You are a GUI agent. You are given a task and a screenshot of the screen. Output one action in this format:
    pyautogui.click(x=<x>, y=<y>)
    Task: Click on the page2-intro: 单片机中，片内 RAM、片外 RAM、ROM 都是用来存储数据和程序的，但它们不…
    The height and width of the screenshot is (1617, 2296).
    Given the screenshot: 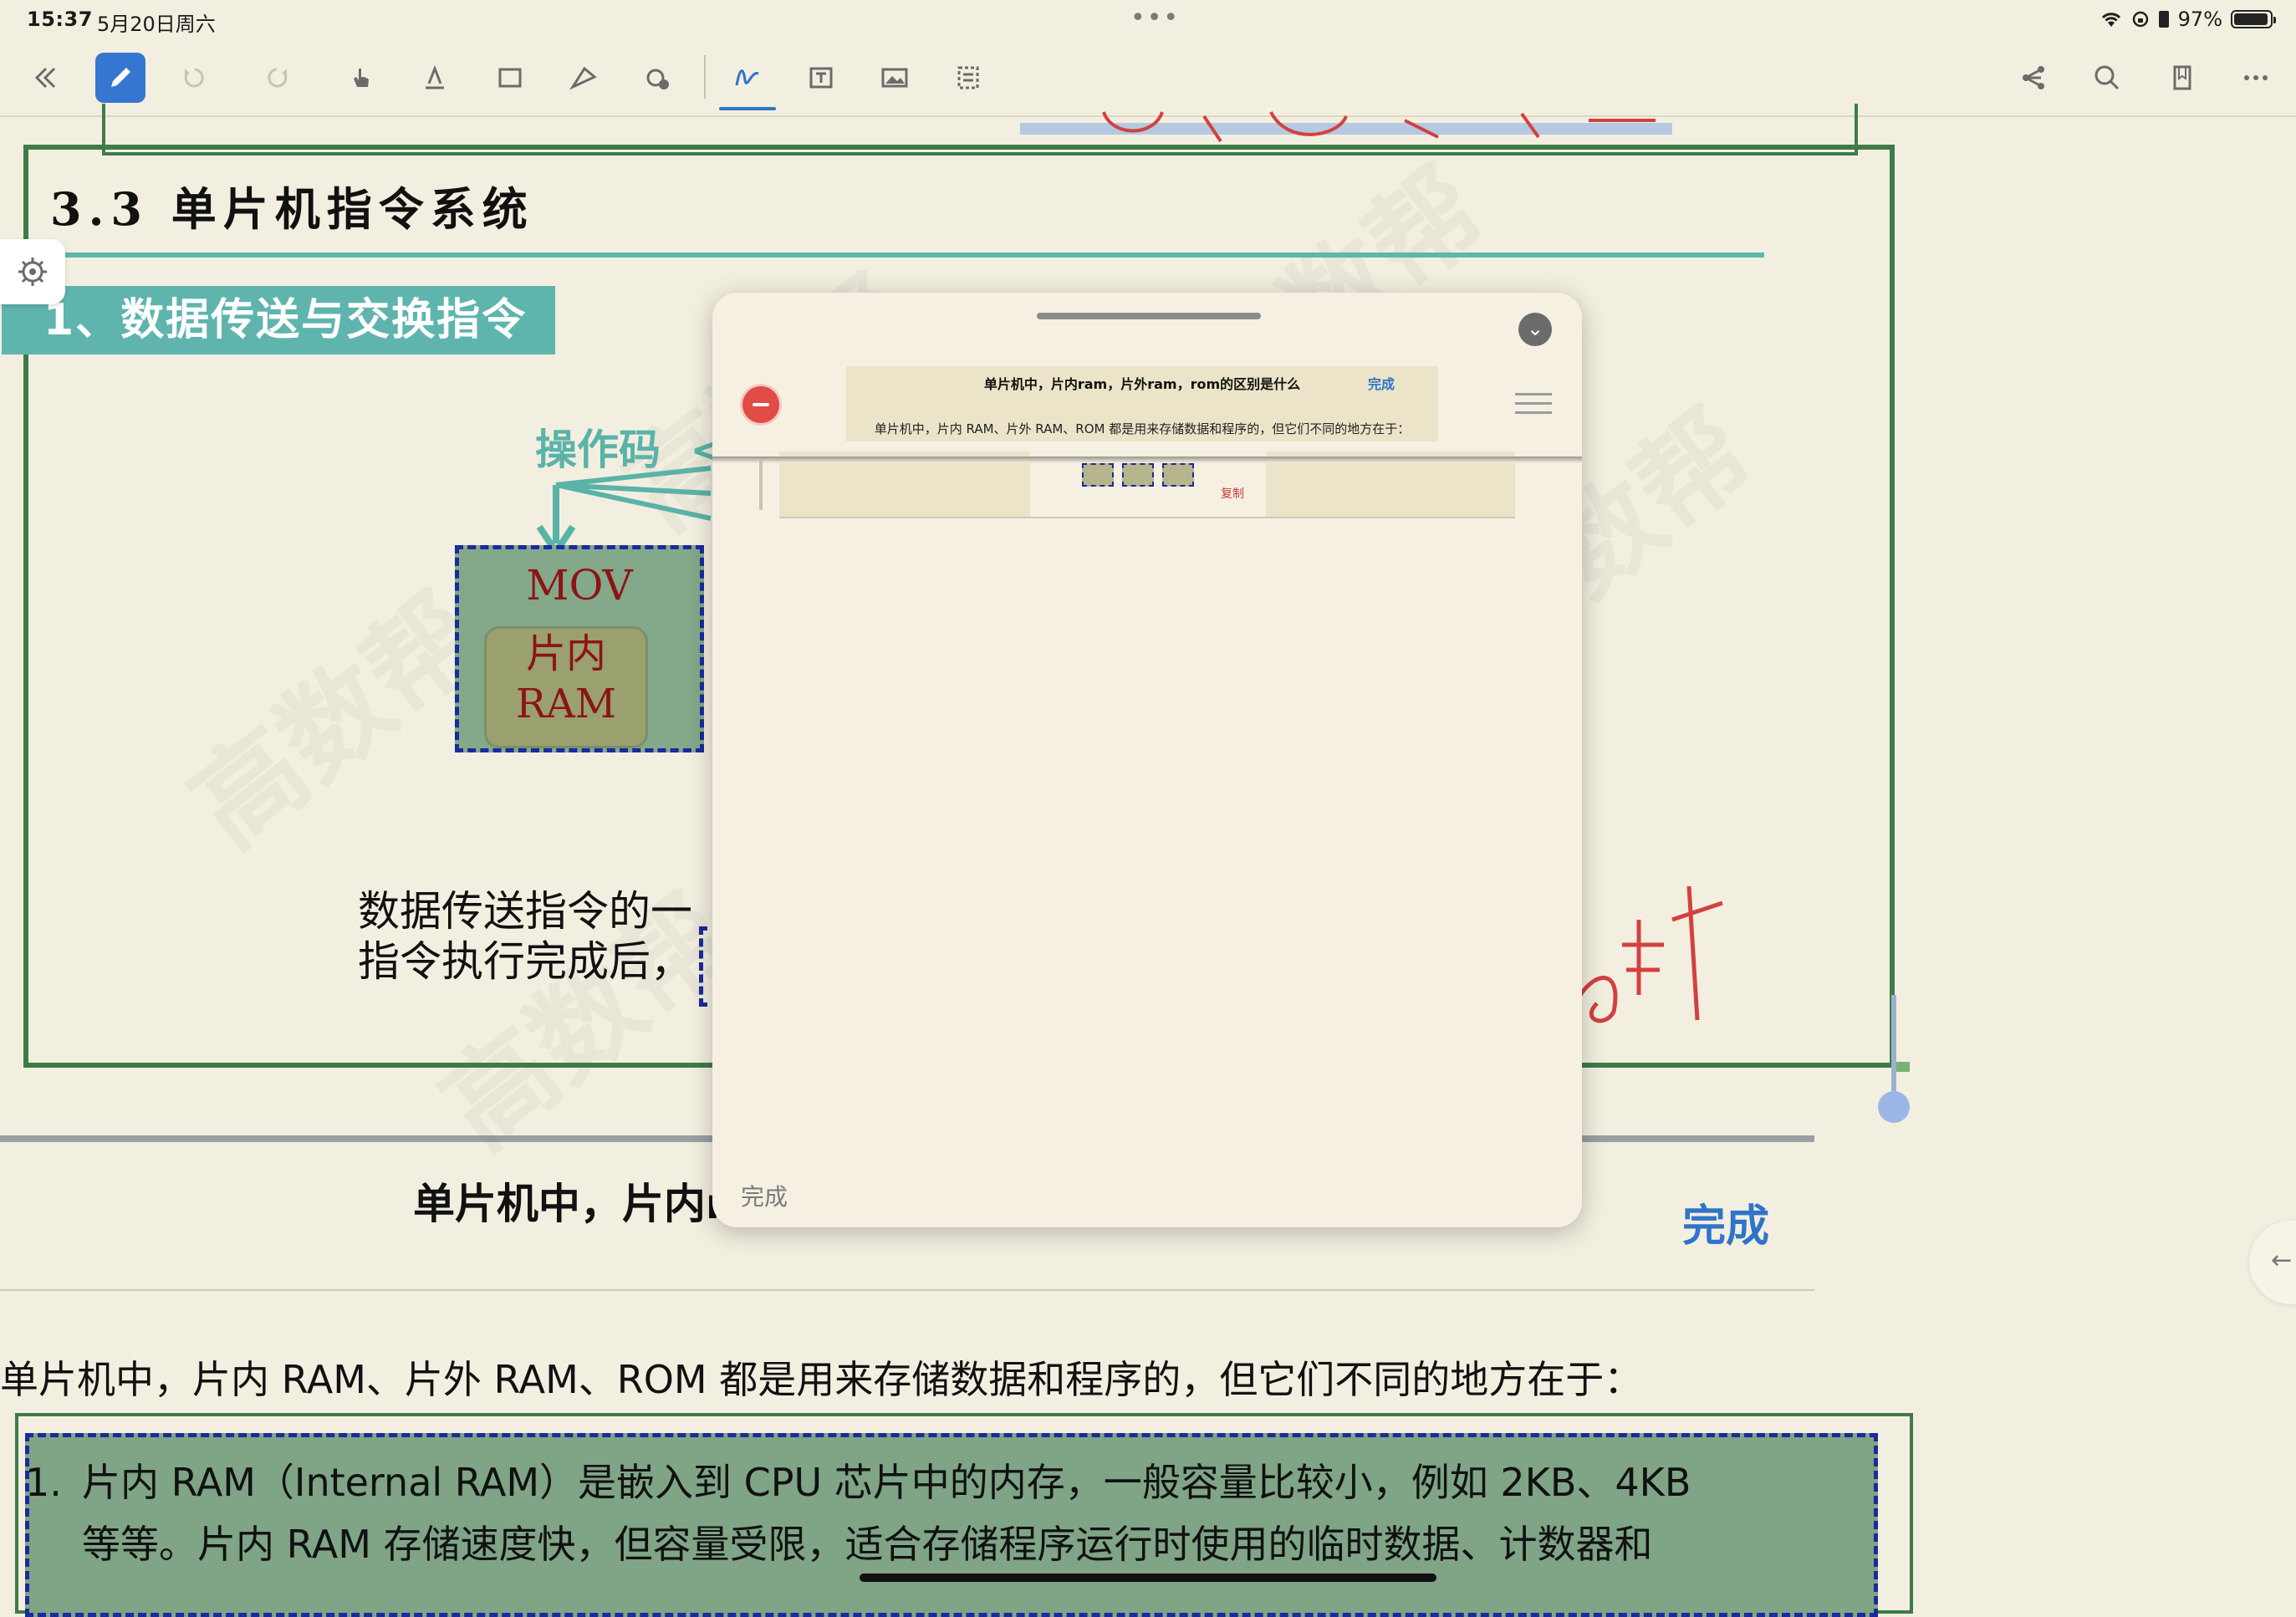 What is the action you would take?
    pyautogui.click(x=821, y=1379)
    